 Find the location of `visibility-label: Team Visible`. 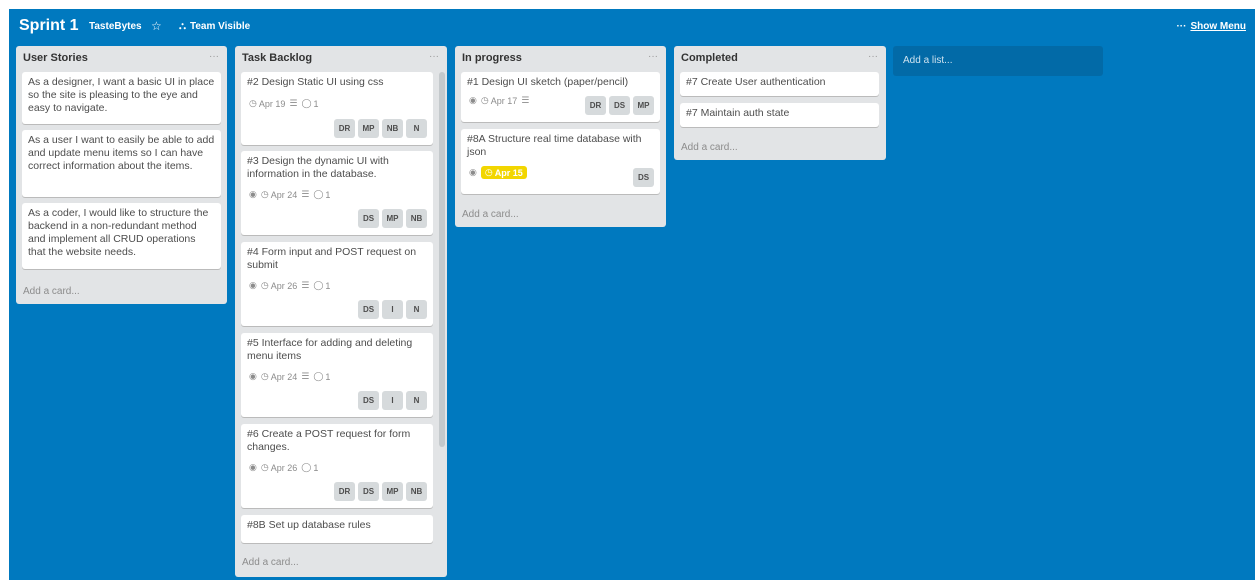

visibility-label: Team Visible is located at coordinates (220, 26).